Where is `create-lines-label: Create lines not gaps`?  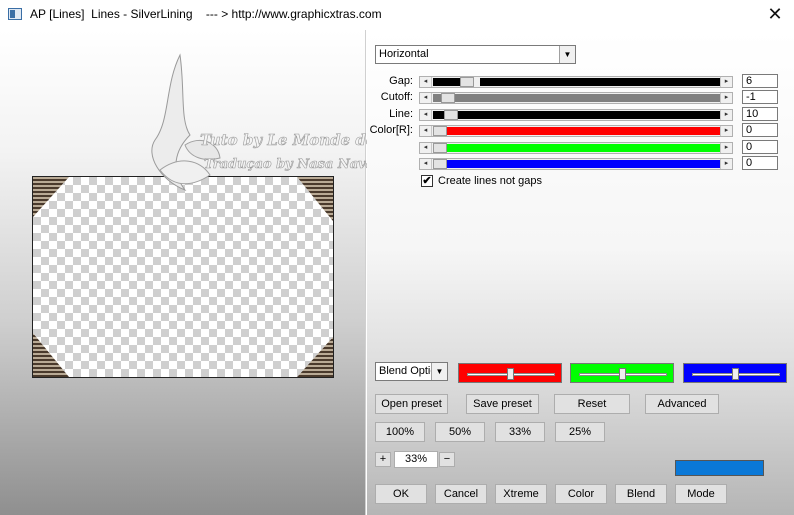 create-lines-label: Create lines not gaps is located at coordinates (490, 181).